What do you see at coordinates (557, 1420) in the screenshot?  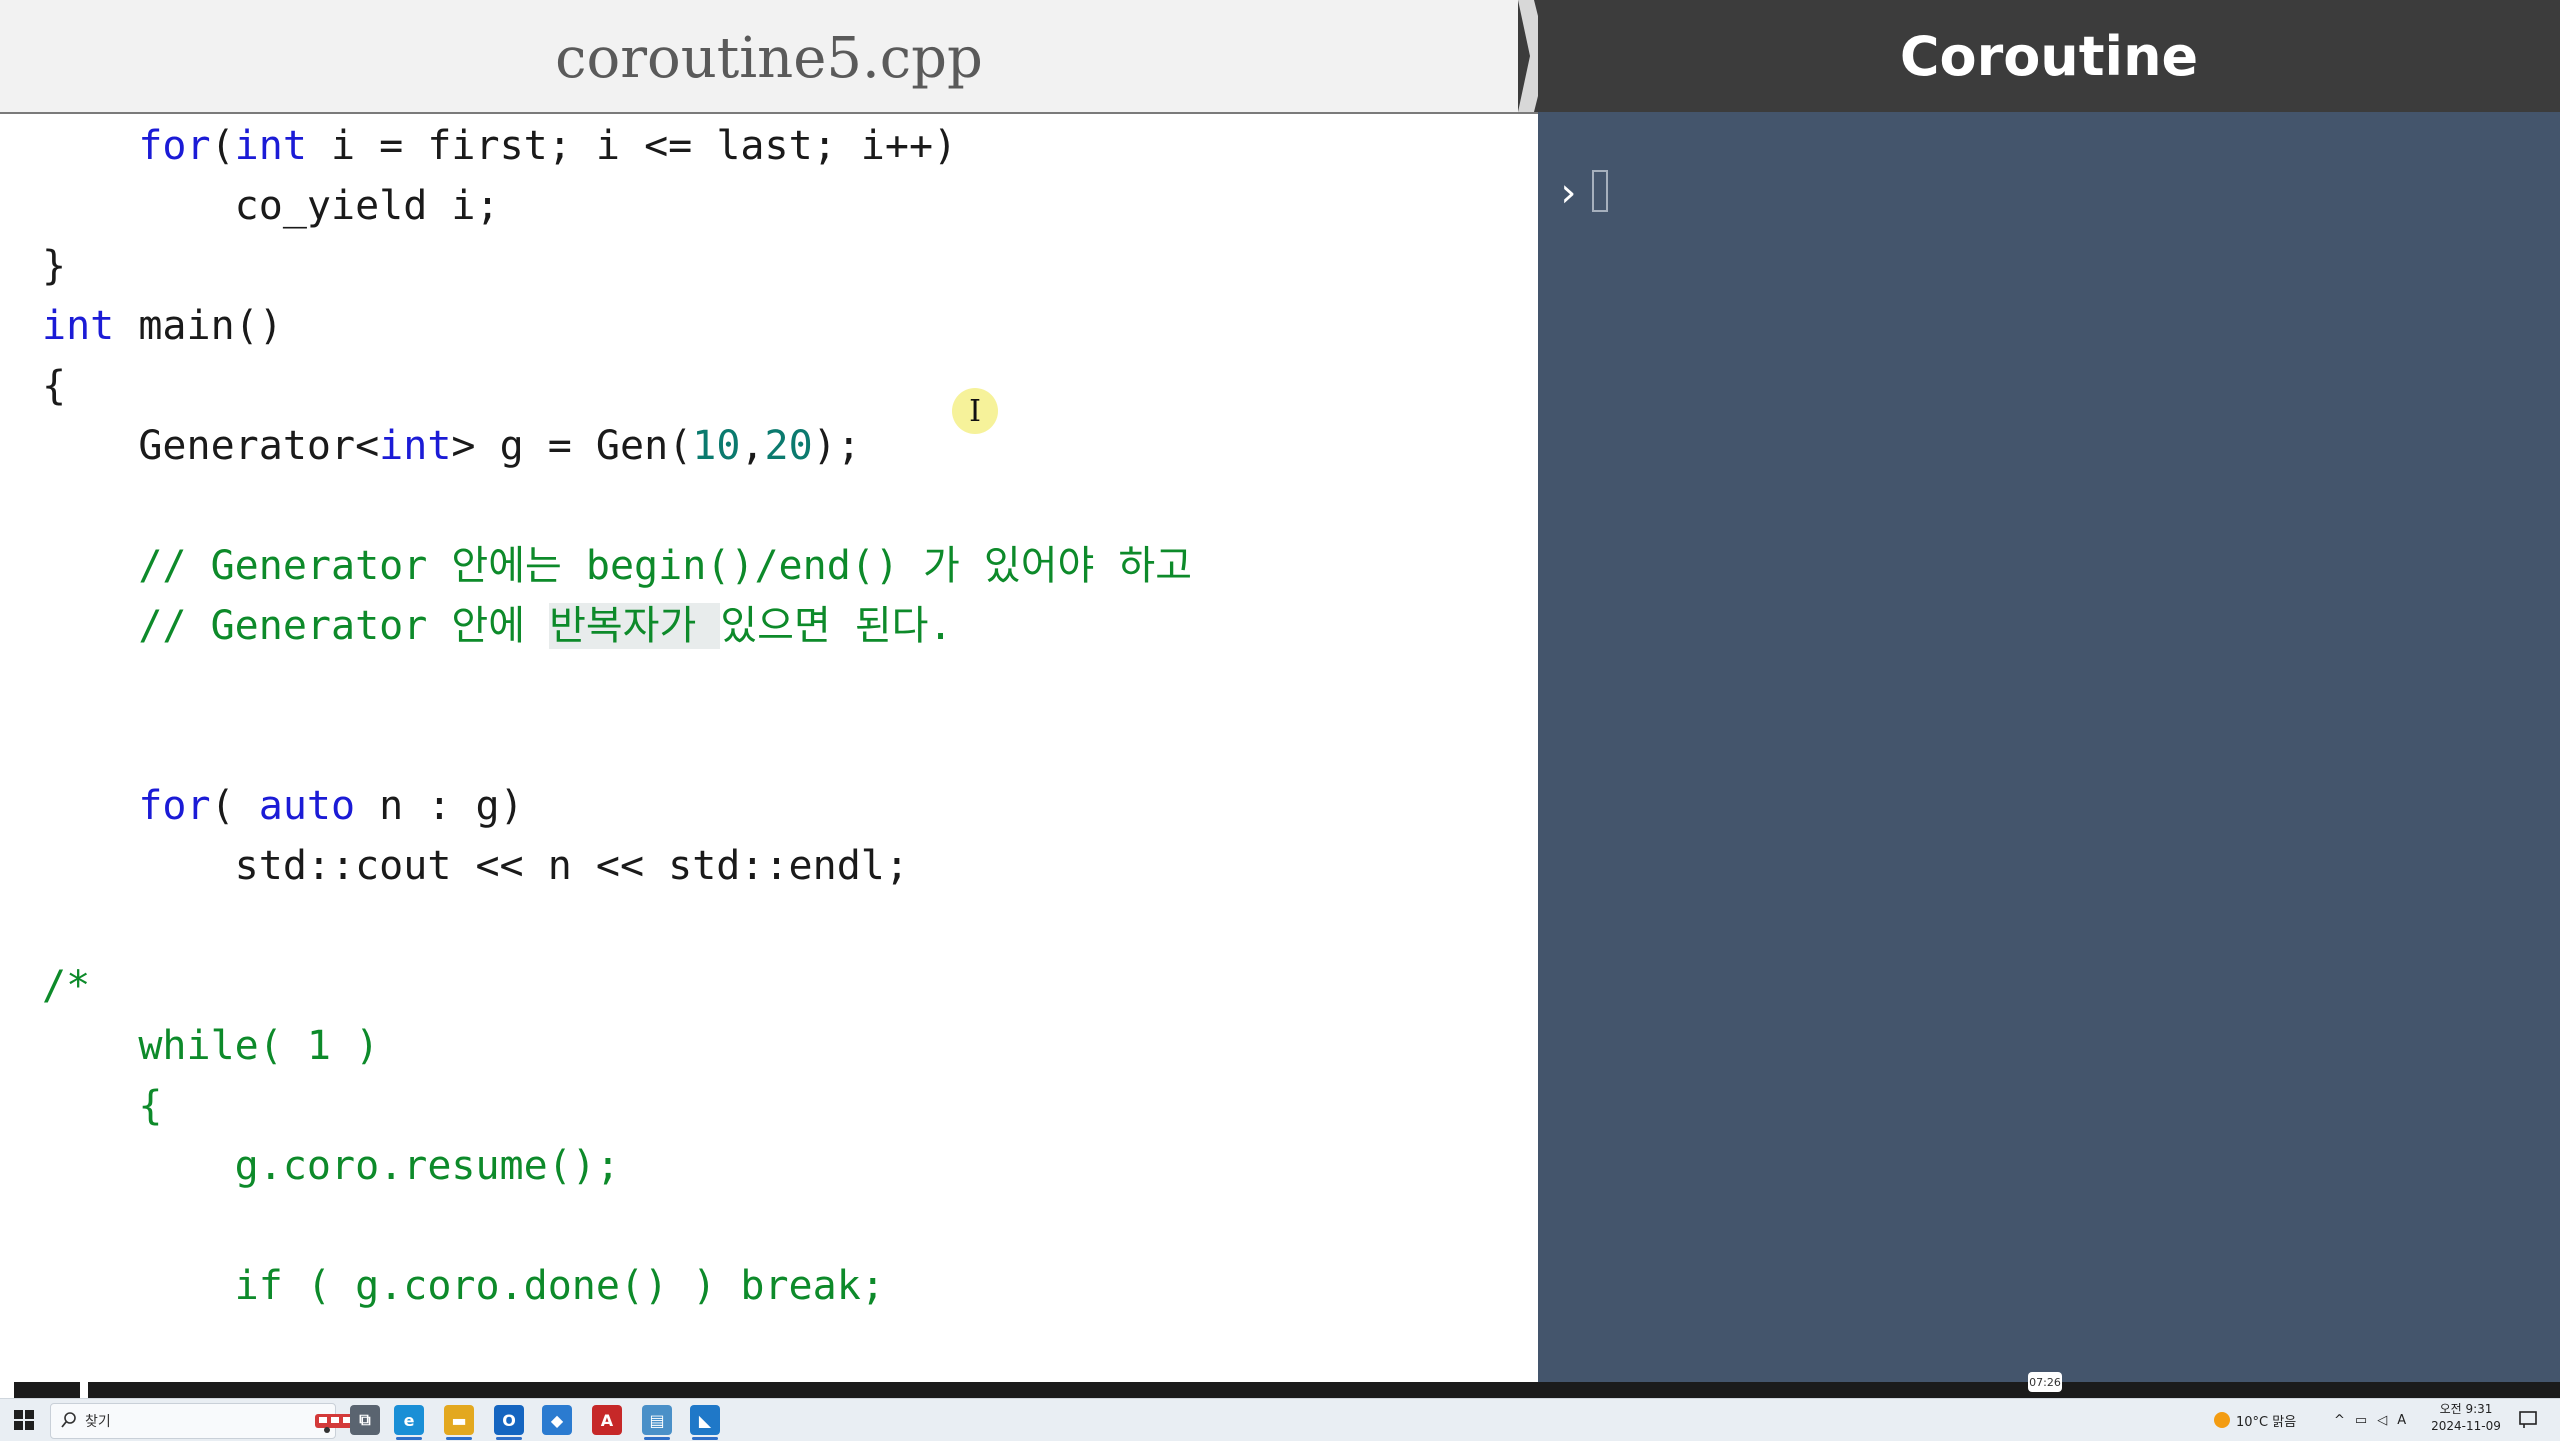 I see `store-icon: ◆` at bounding box center [557, 1420].